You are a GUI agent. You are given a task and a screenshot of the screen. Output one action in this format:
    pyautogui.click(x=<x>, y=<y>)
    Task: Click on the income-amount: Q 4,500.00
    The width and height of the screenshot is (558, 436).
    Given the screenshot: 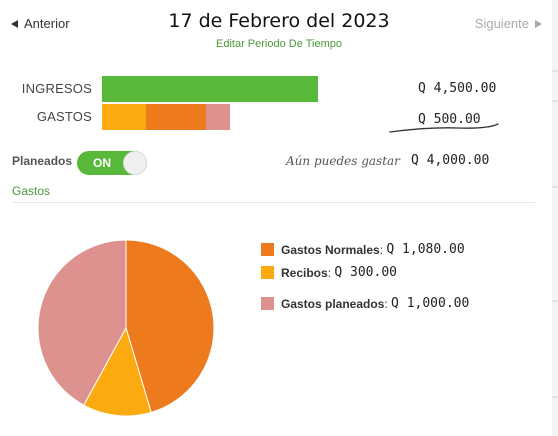 What is the action you would take?
    pyautogui.click(x=457, y=88)
    